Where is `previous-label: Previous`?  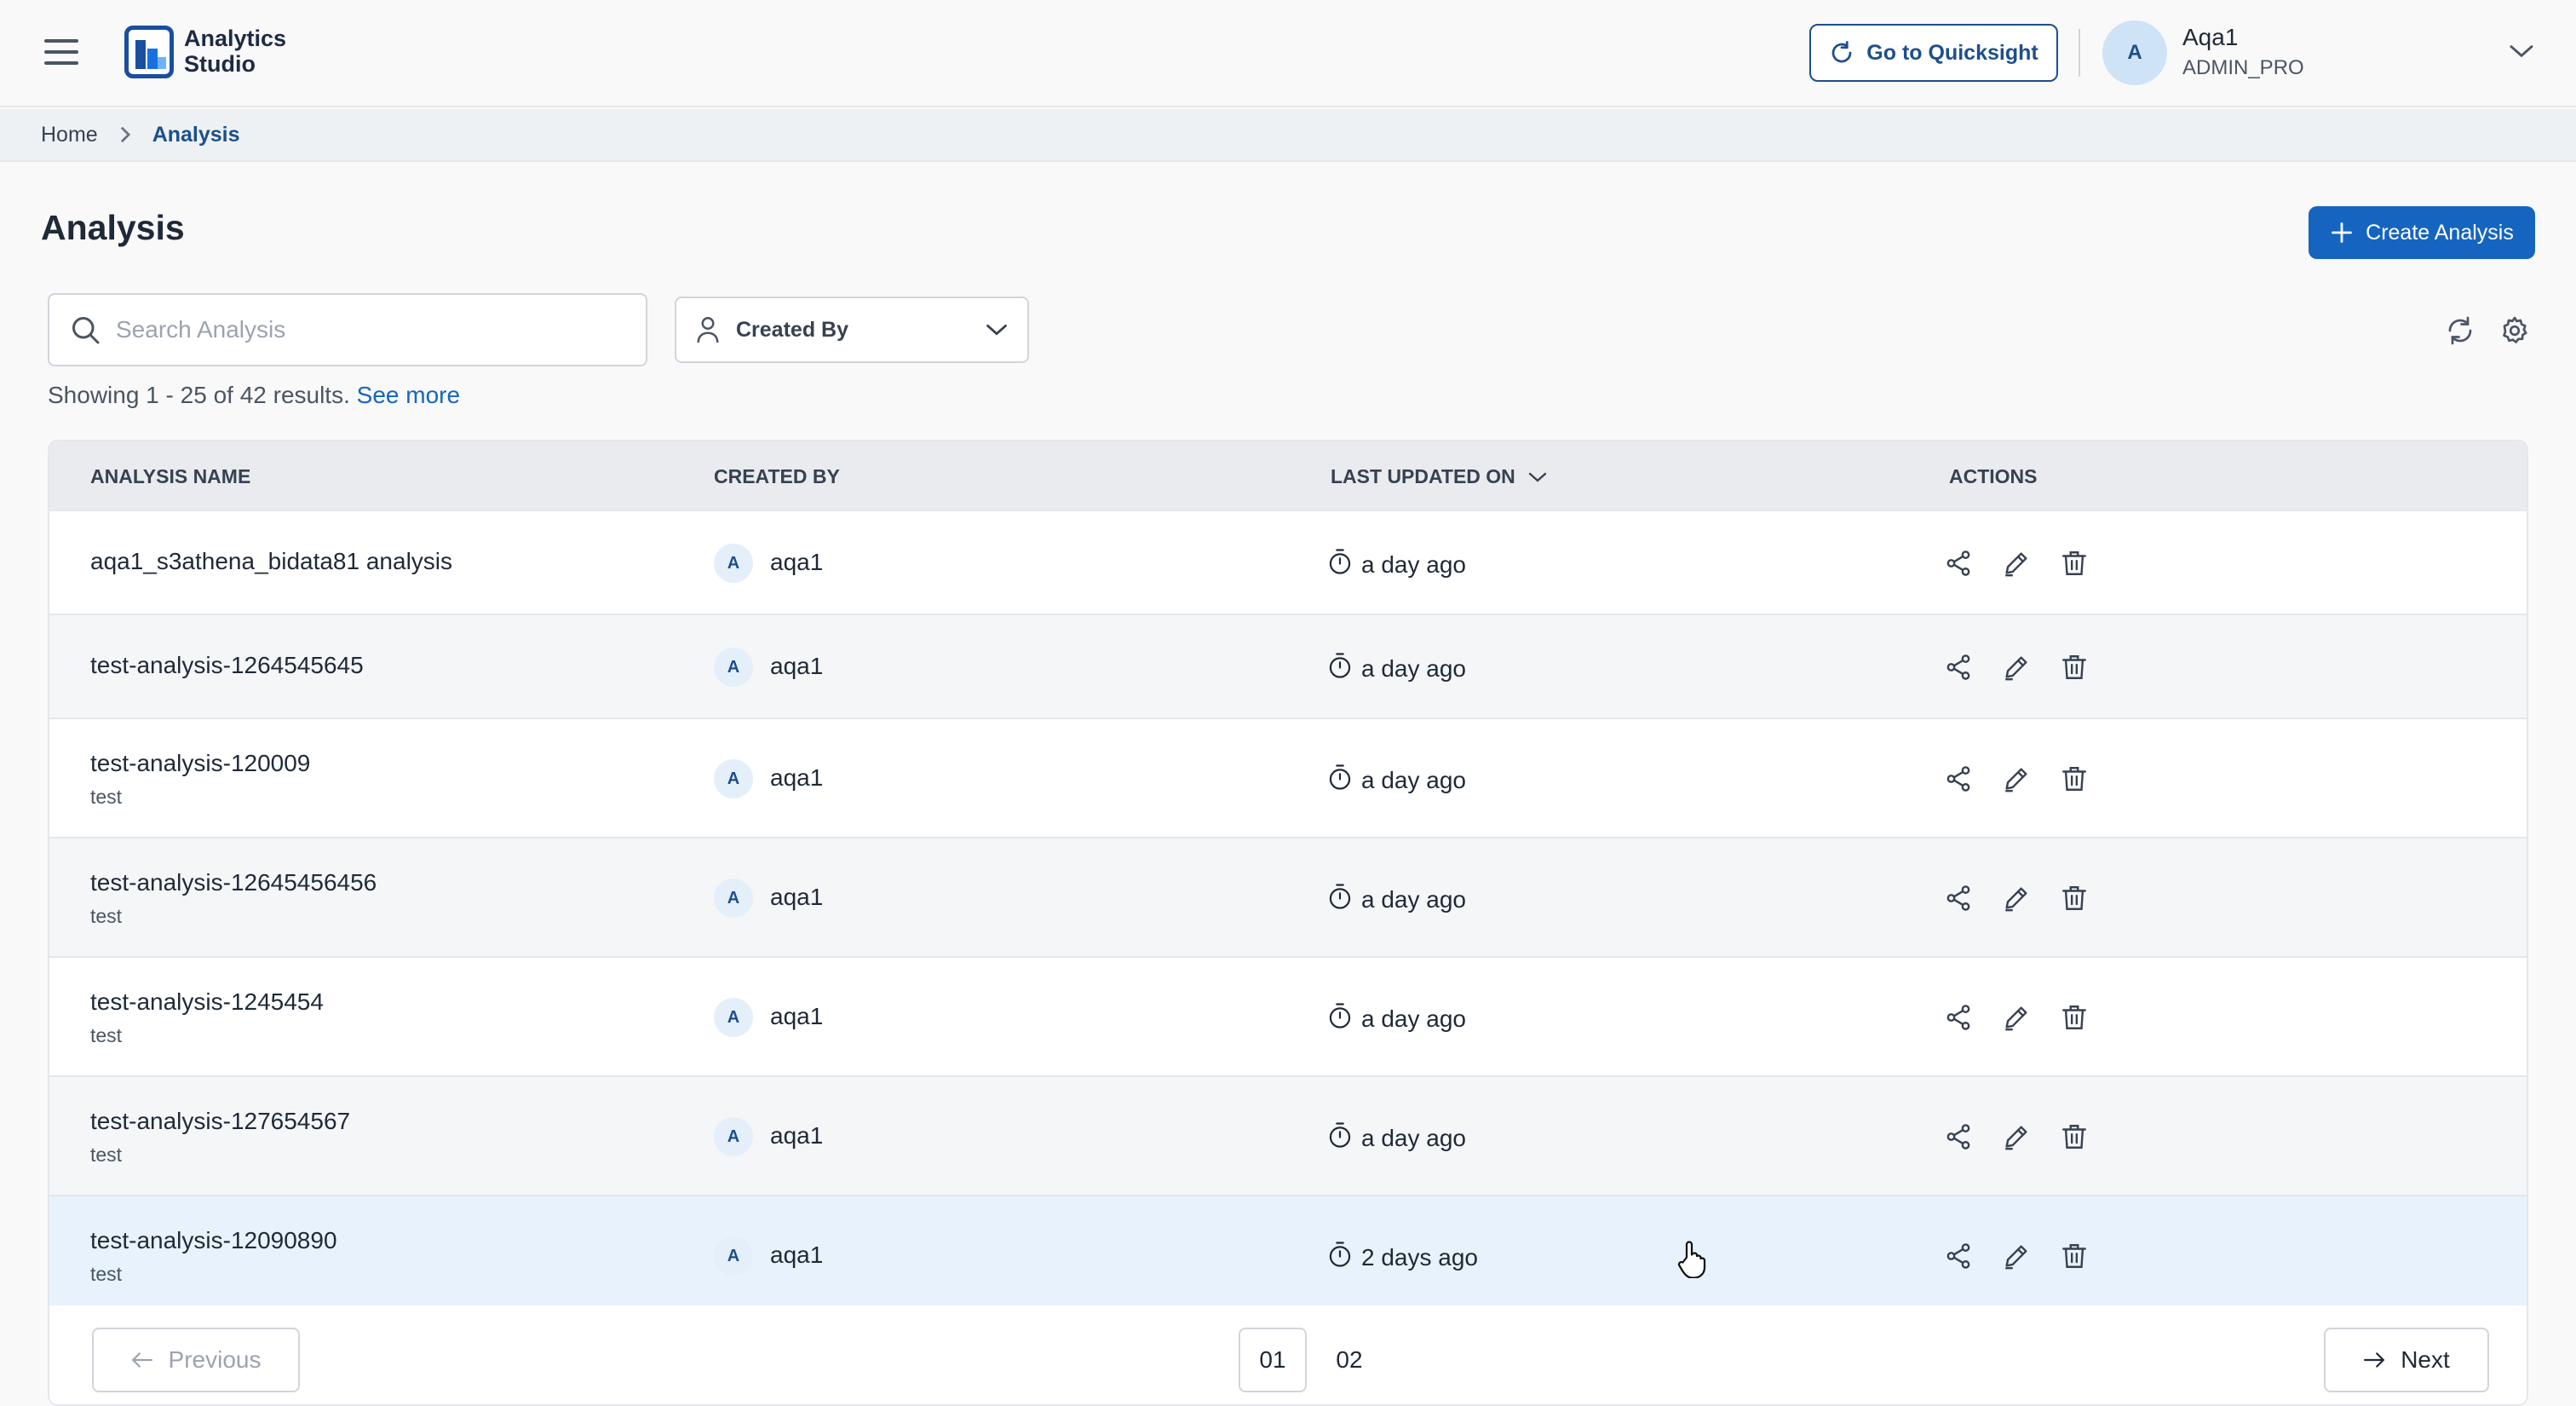
previous-label: Previous is located at coordinates (215, 1359).